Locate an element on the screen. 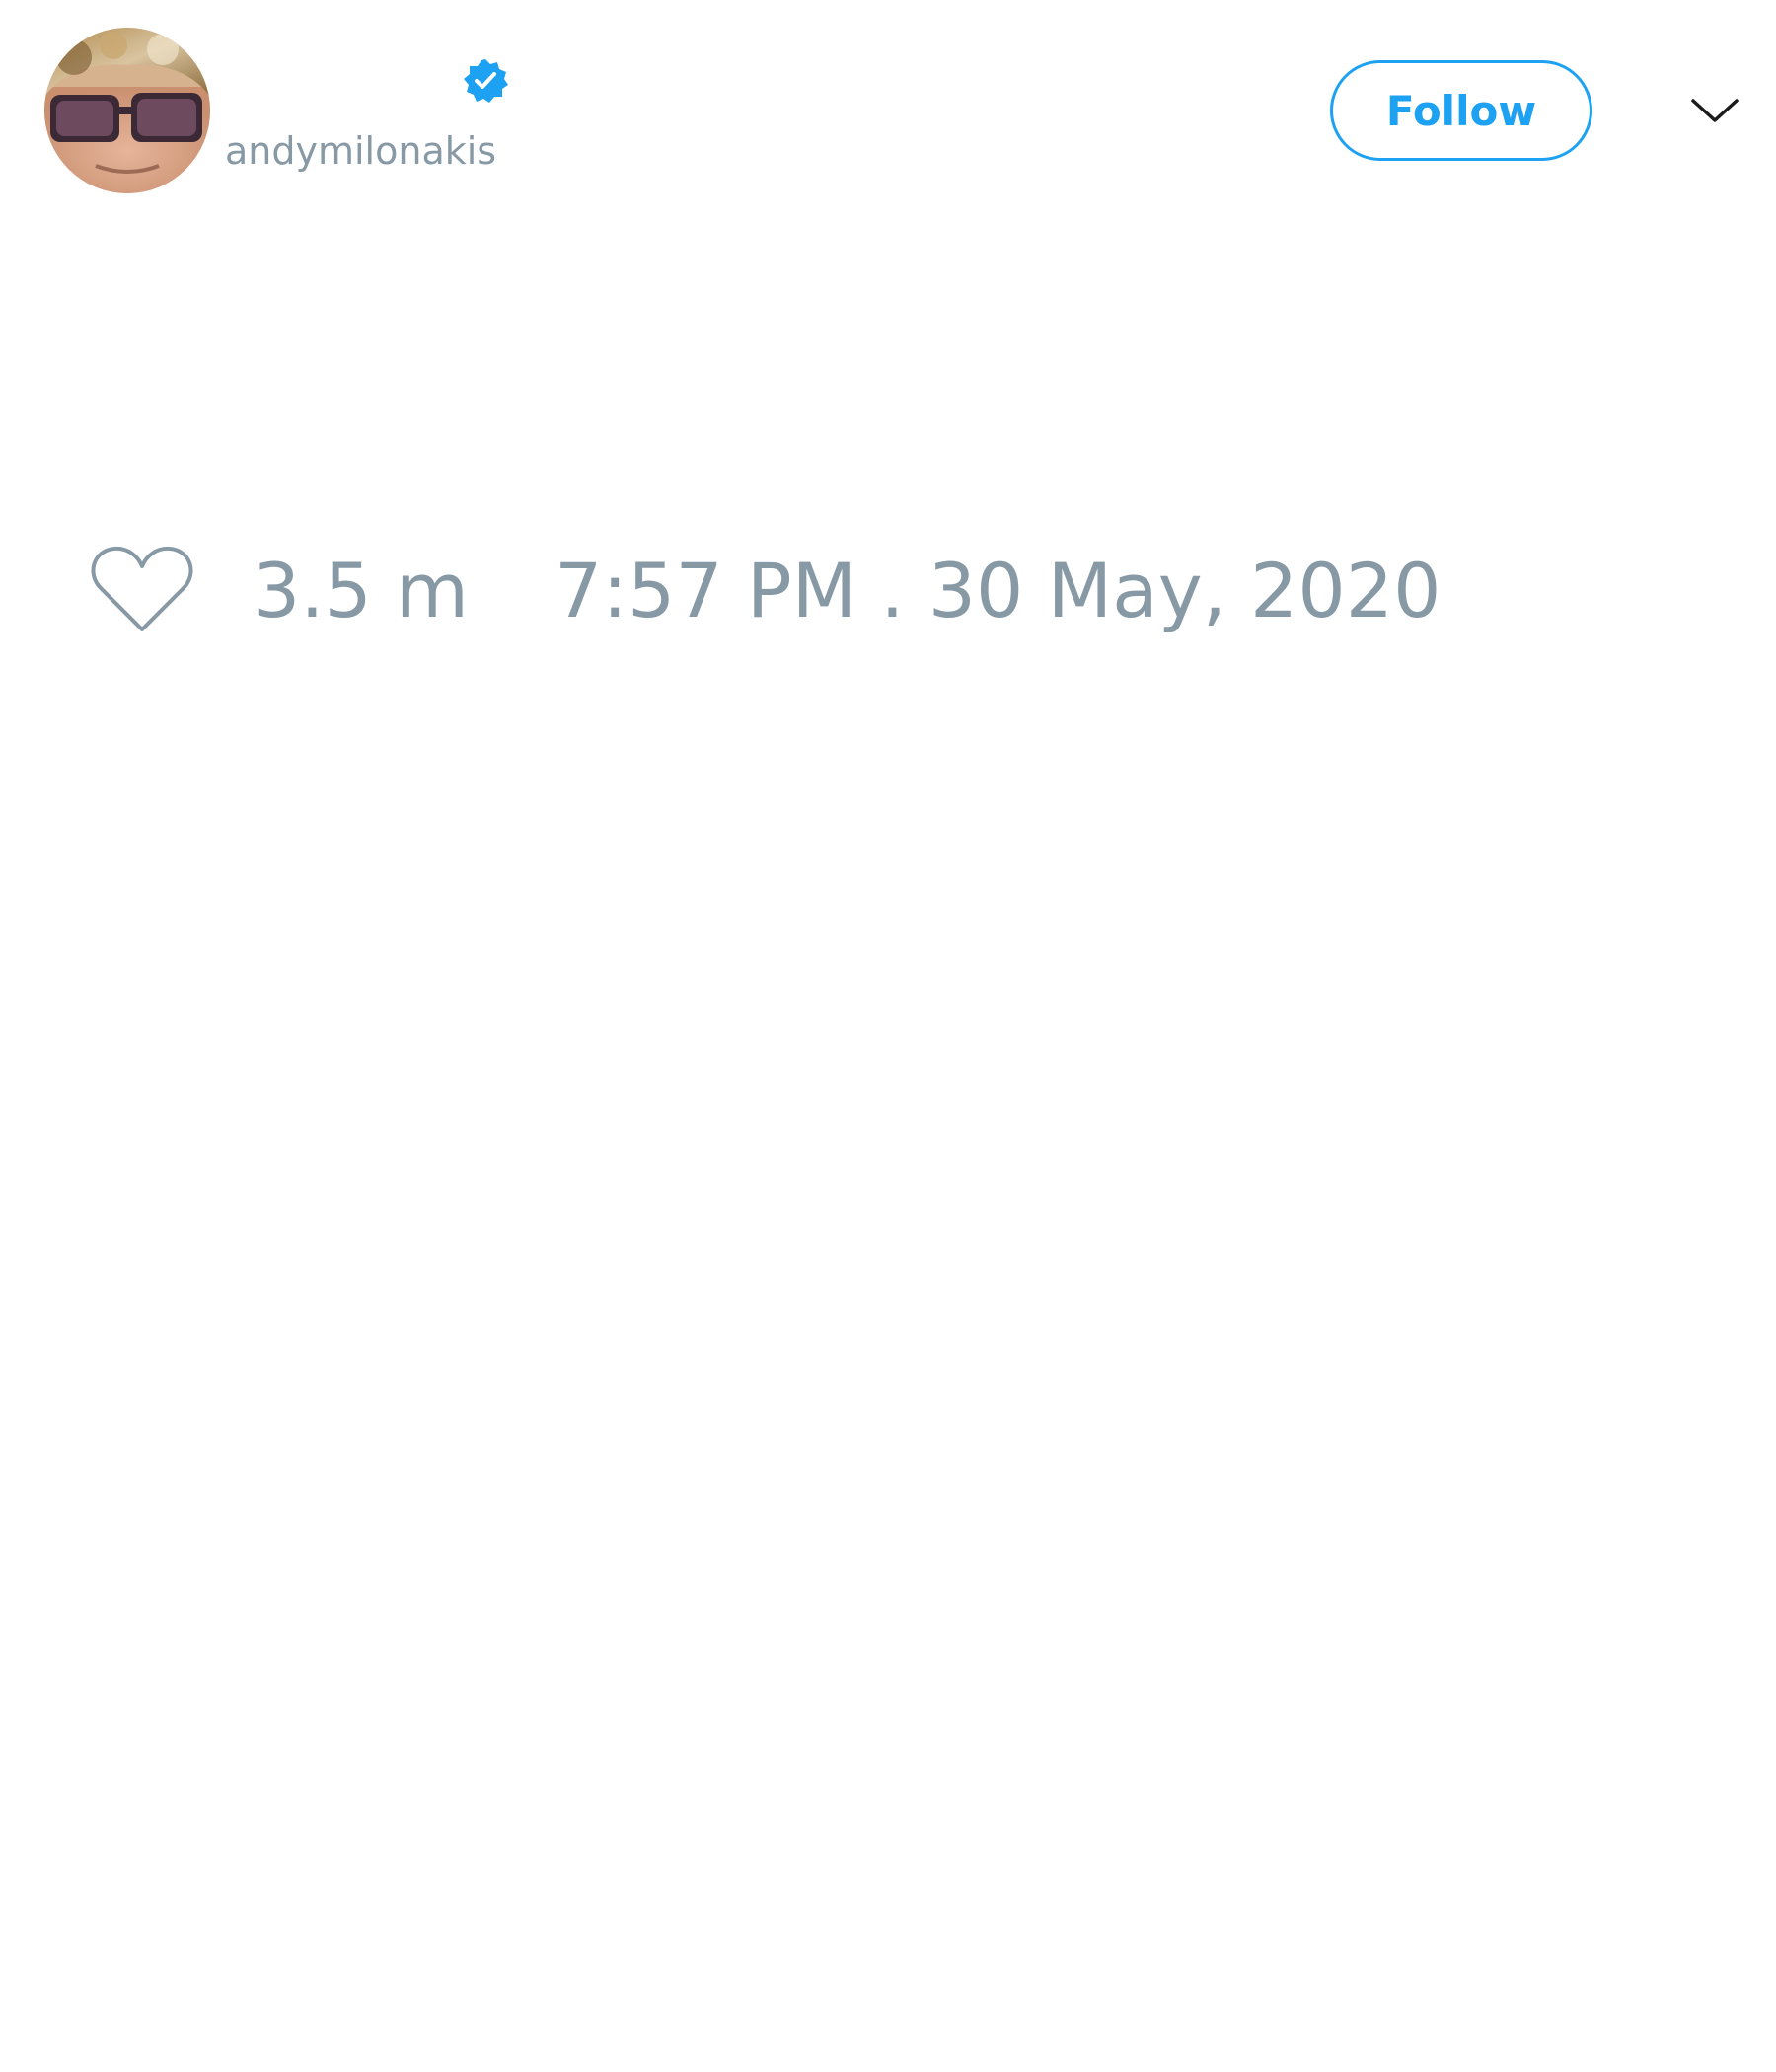  heart-outline-icon is located at coordinates (142, 588).